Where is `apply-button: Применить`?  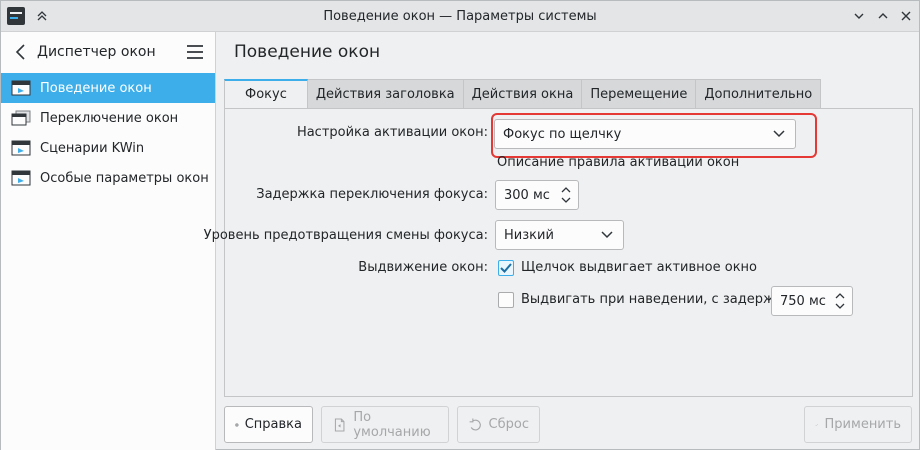
apply-button: Применить is located at coordinates (858, 424).